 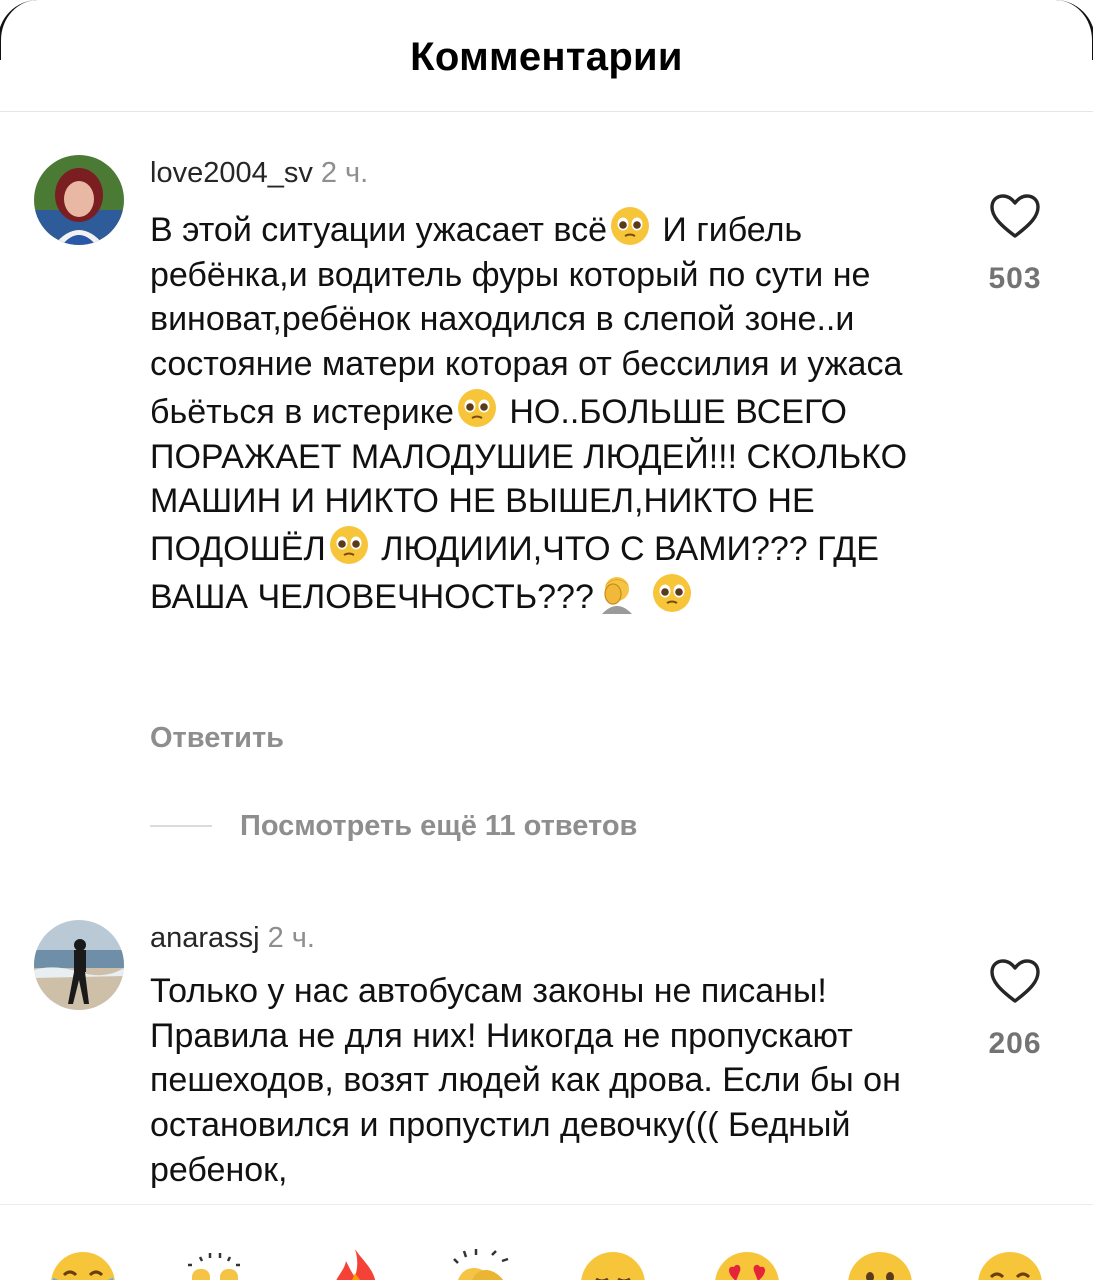 I want to click on like-control: 503, so click(x=1015, y=244).